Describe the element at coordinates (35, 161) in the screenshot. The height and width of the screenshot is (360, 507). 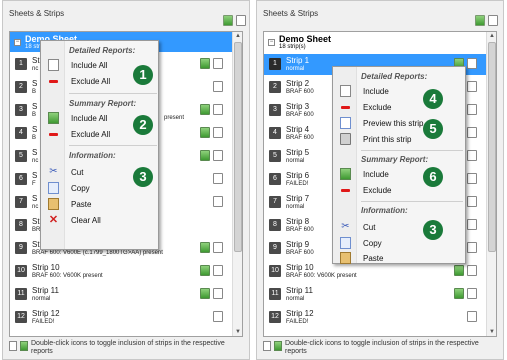
I see `strip-result: nc` at that location.